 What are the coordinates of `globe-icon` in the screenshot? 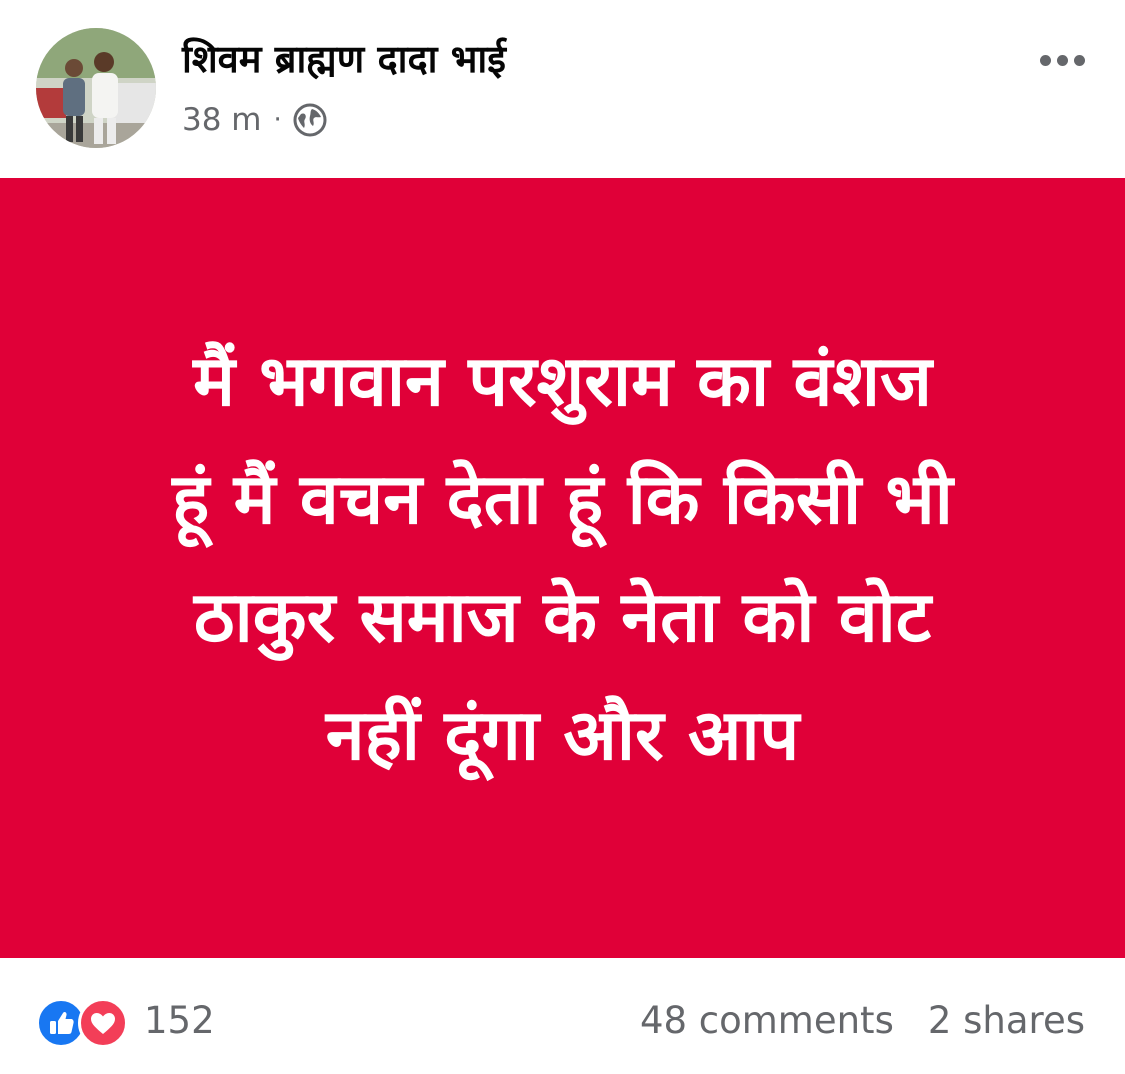 It's located at (310, 120).